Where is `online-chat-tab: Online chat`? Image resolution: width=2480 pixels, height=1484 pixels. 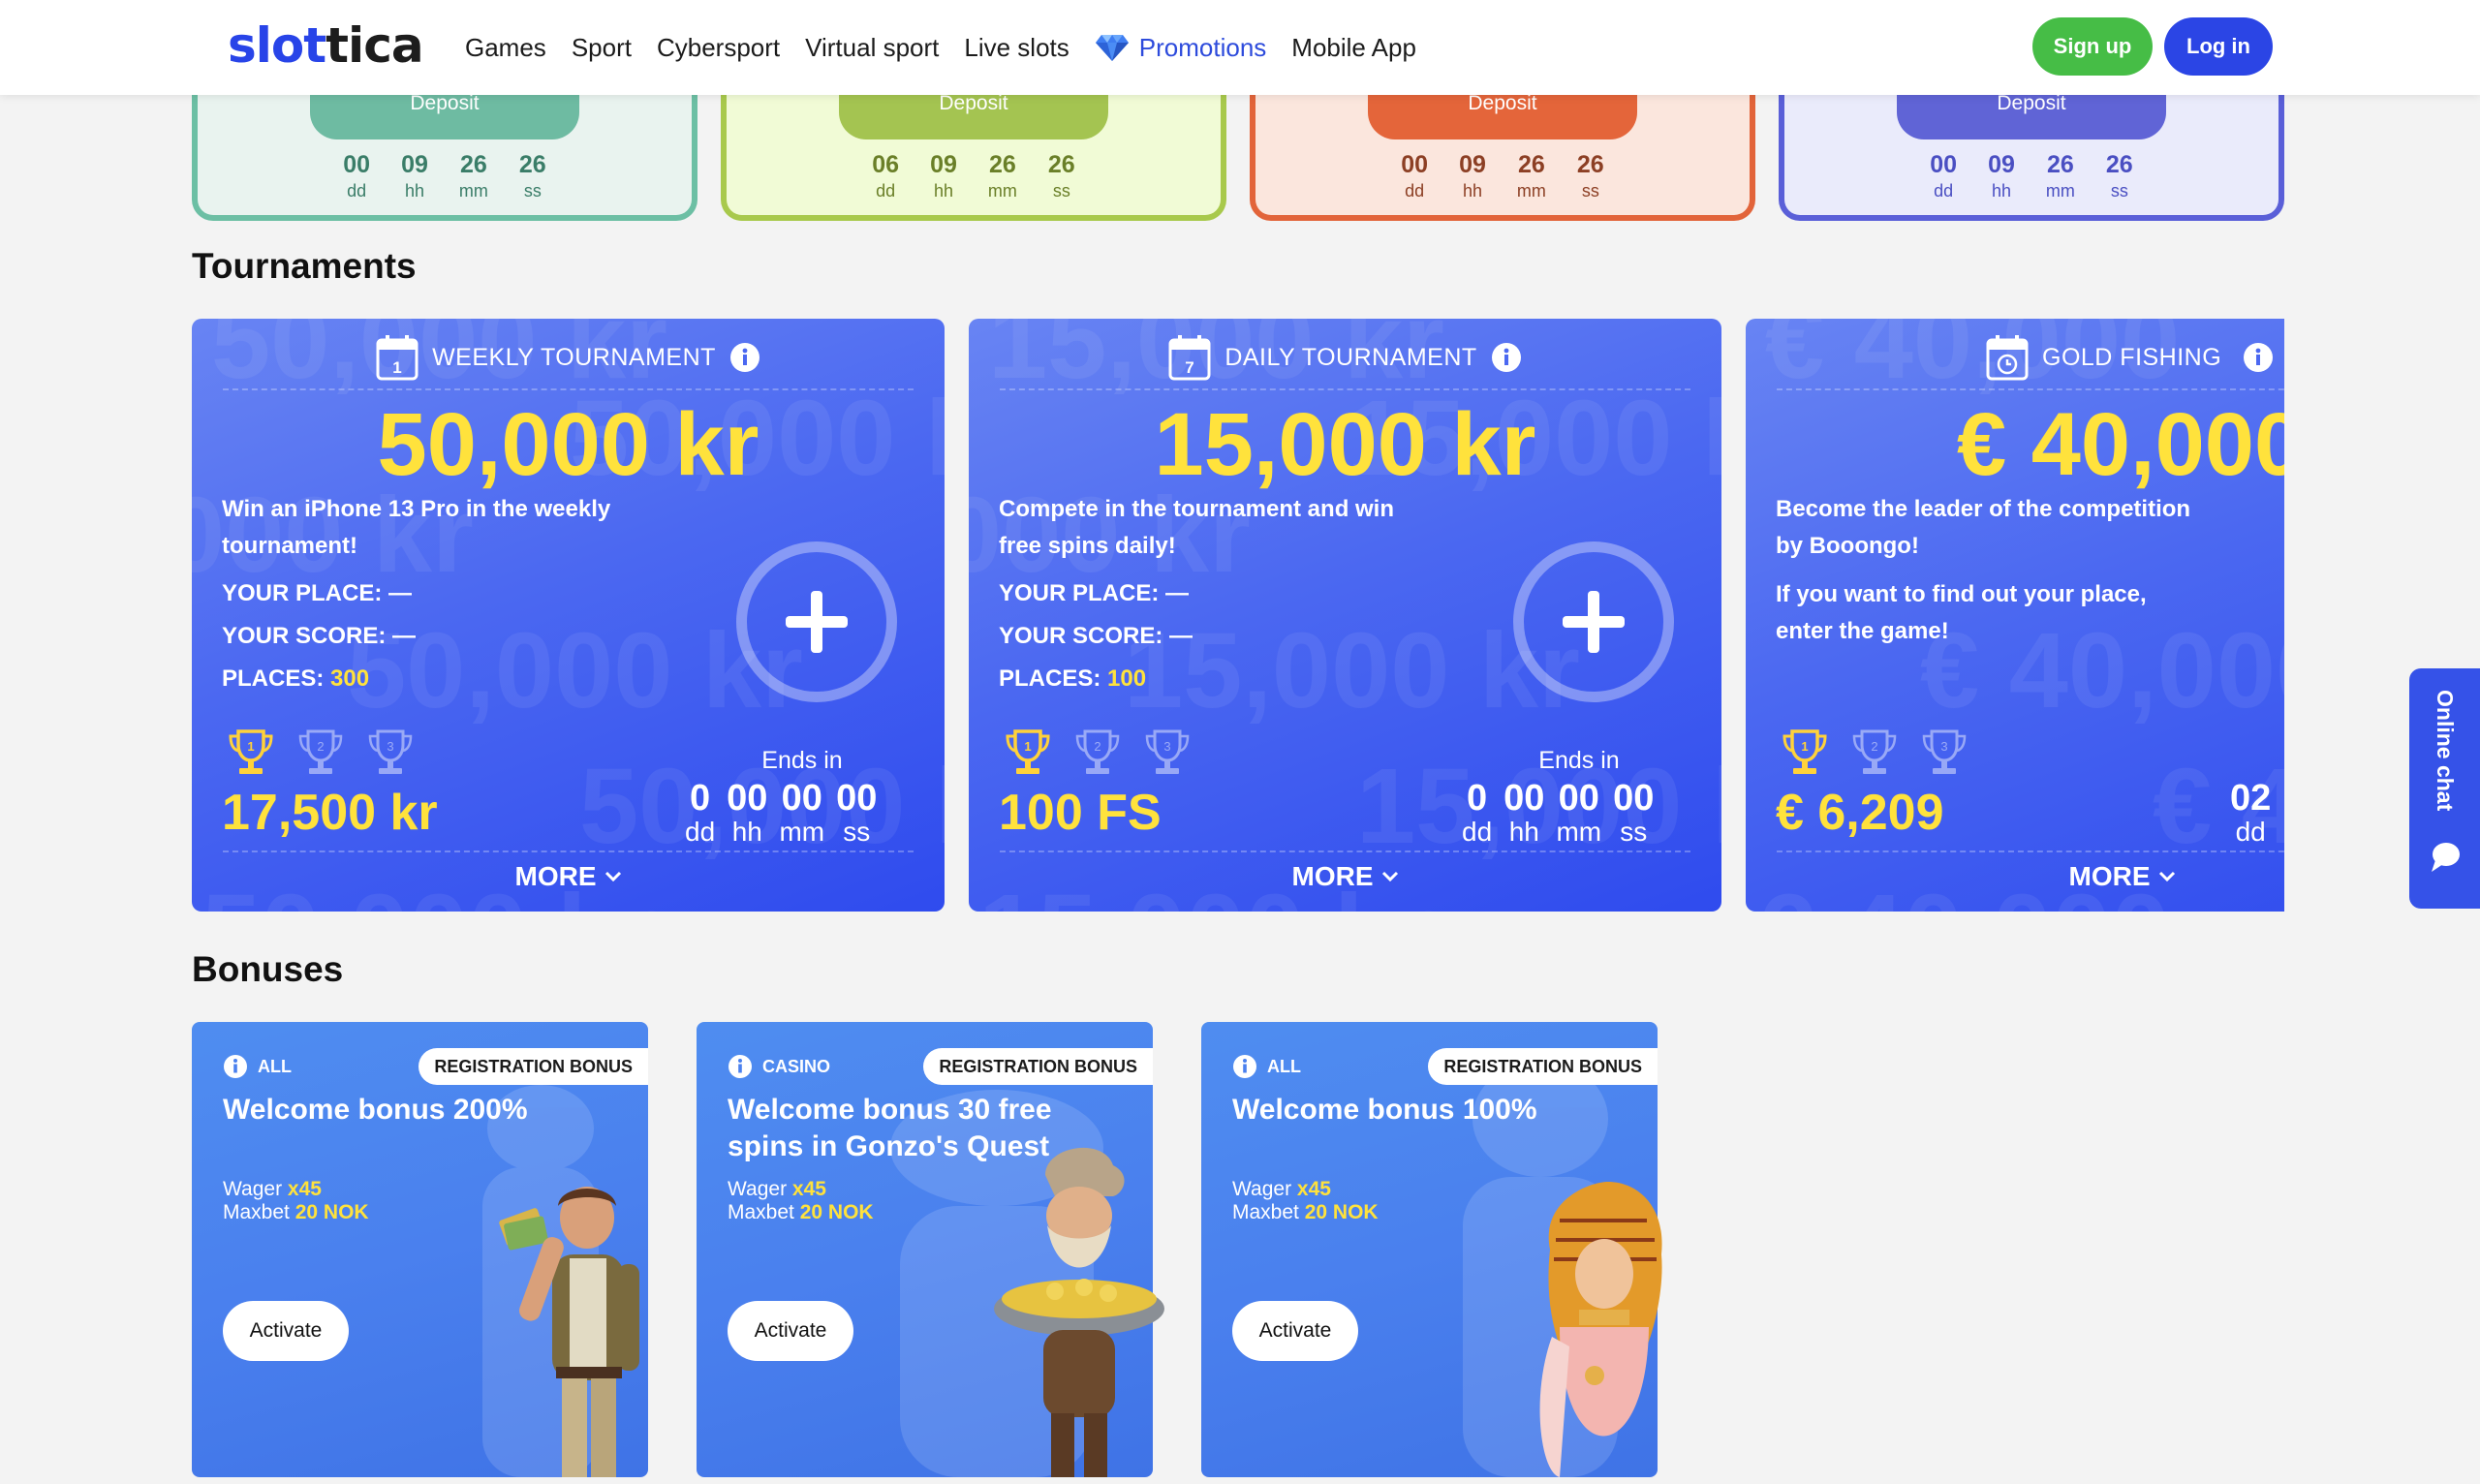
online-chat-tab: Online chat is located at coordinates (2444, 788).